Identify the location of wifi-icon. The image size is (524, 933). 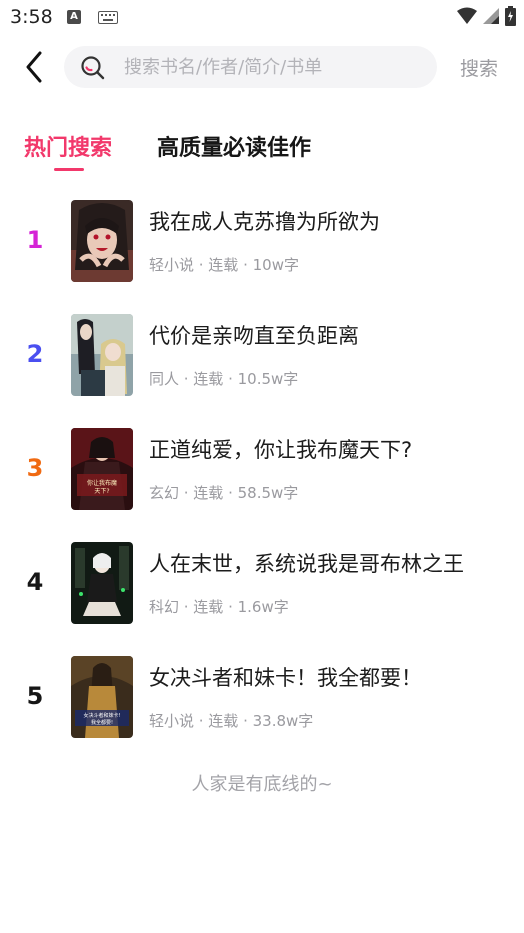
(467, 15).